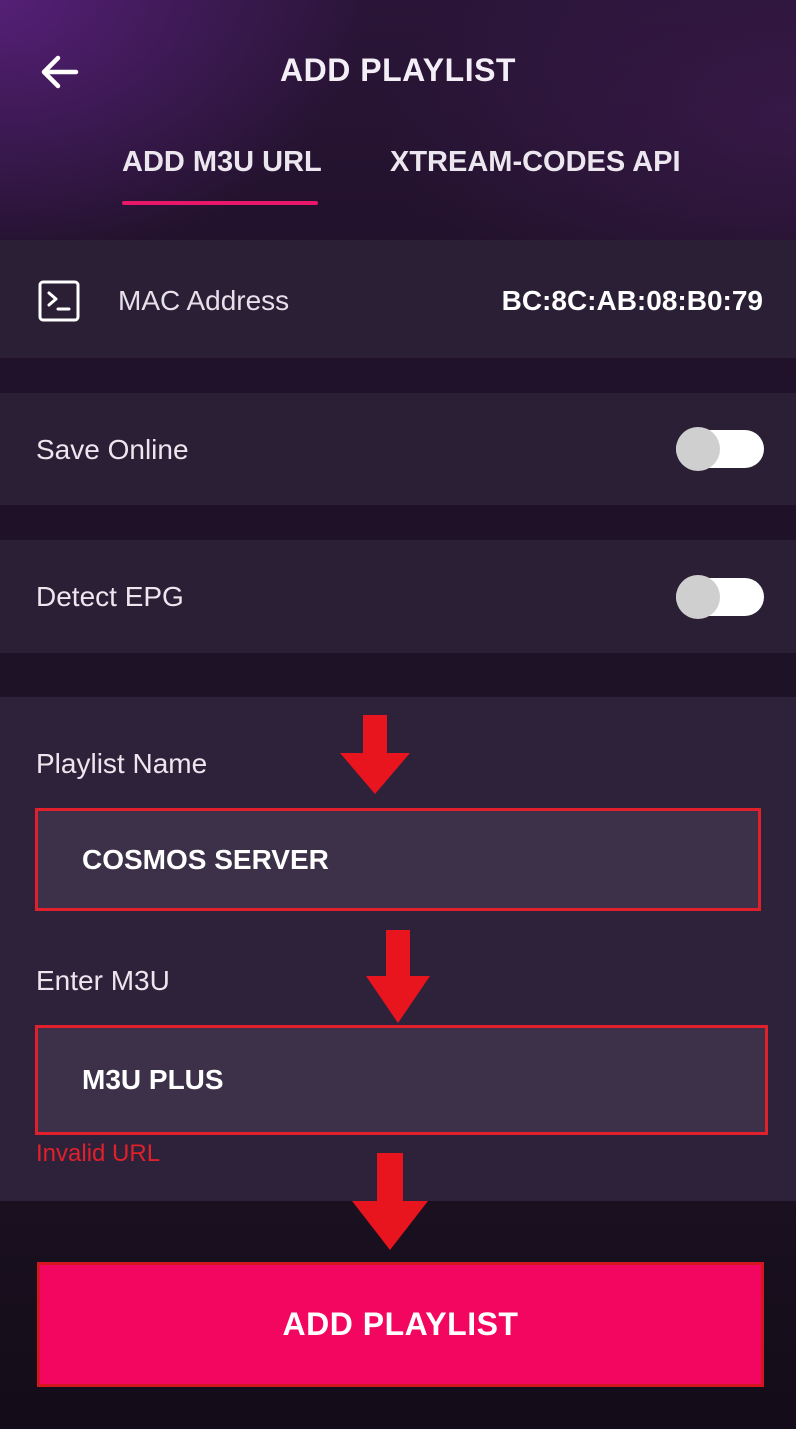 Image resolution: width=796 pixels, height=1429 pixels. Describe the element at coordinates (59, 301) in the screenshot. I see `terminal-icon` at that location.